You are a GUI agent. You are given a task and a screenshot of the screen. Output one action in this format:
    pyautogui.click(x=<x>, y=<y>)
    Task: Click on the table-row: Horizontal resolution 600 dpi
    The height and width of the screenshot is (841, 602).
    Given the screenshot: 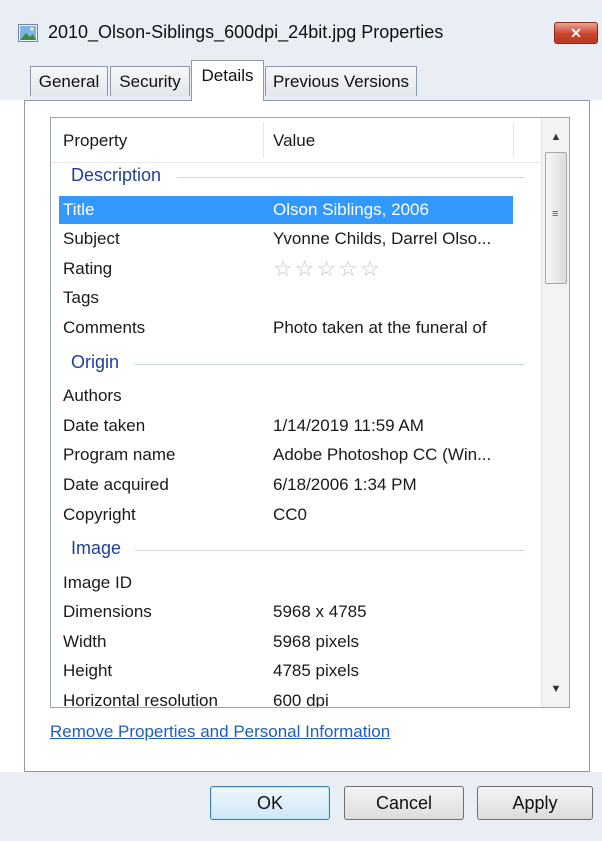 What is the action you would take?
    pyautogui.click(x=286, y=697)
    